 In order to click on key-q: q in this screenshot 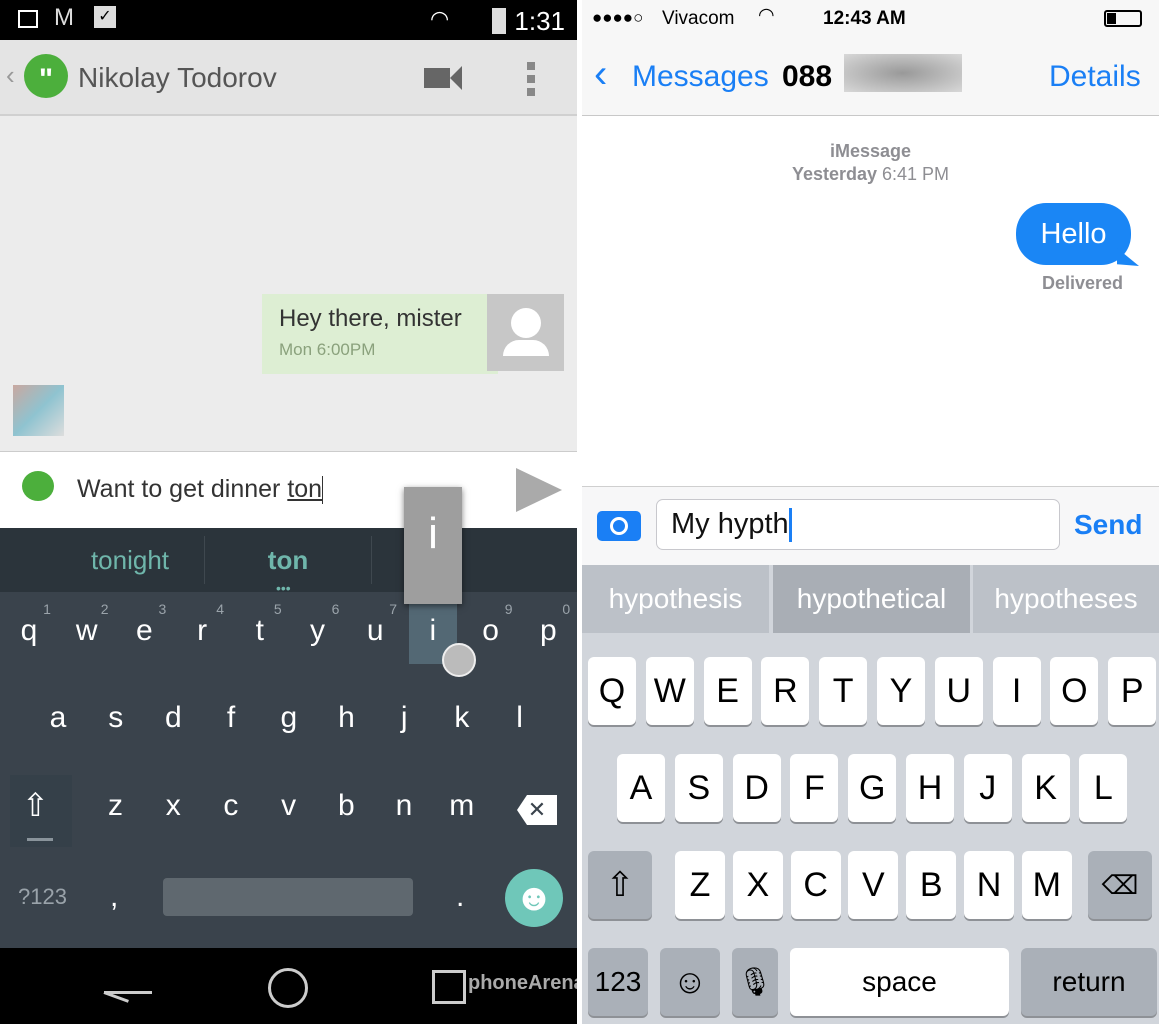, I will do `click(29, 631)`.